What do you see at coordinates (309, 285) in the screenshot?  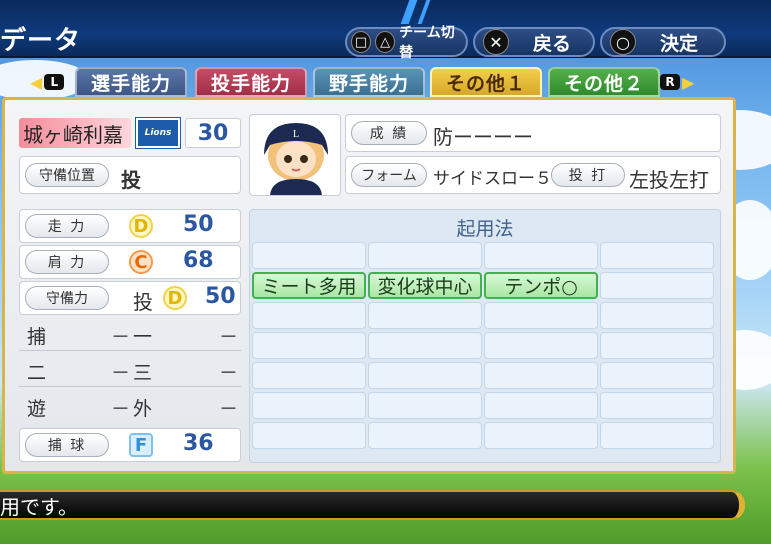 I see `usage-tag: ミート多用` at bounding box center [309, 285].